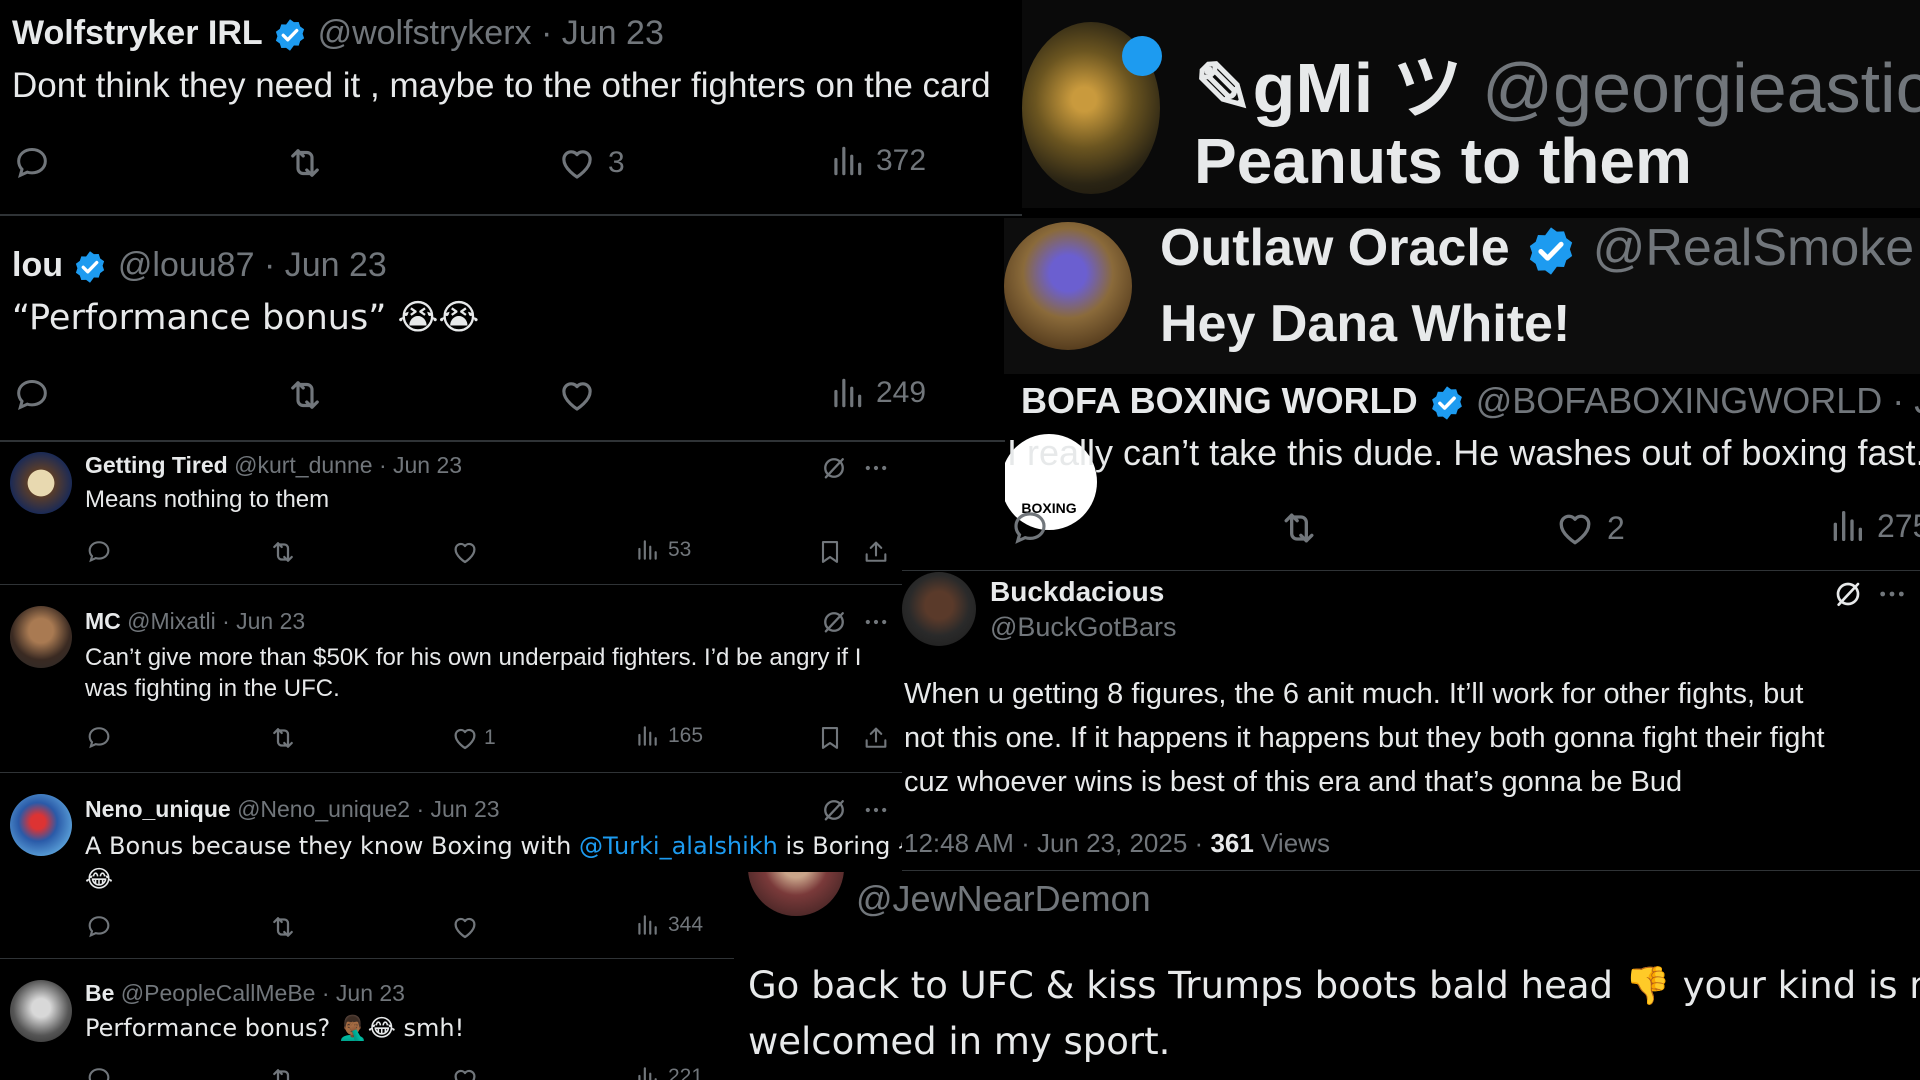  I want to click on views-button: 372, so click(877, 161).